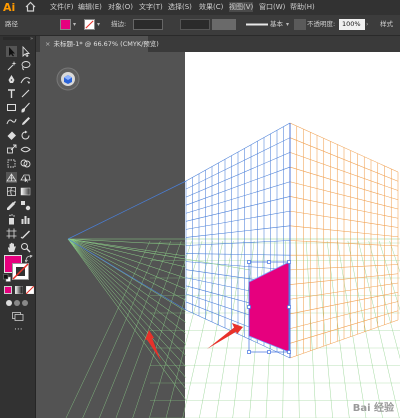 The image size is (400, 418). Describe the element at coordinates (386, 24) in the screenshot. I see `style-label: 样式` at that location.